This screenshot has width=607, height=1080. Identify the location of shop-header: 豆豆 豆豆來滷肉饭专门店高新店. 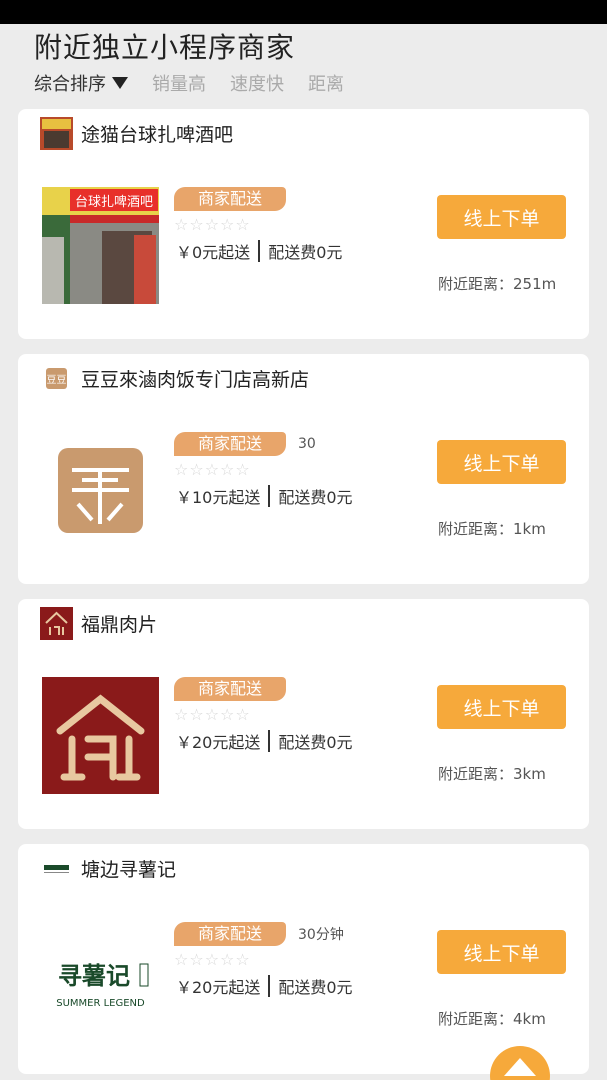
(174, 378).